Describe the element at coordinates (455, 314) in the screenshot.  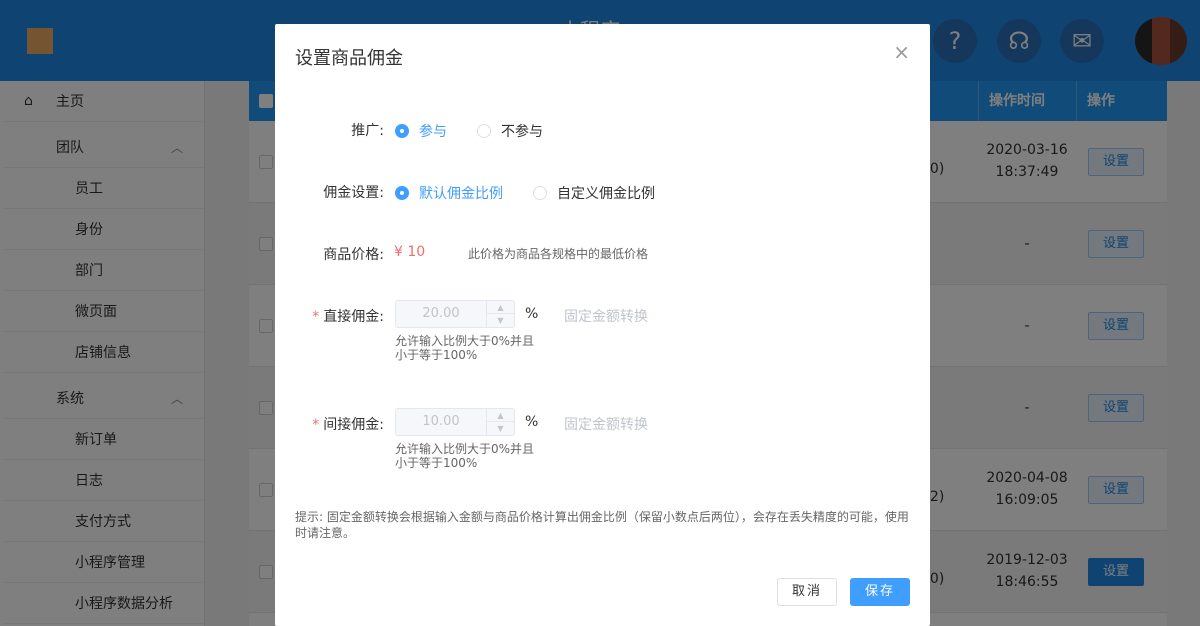
I see `direct-commission-input: 20.00 ▲ ▼` at that location.